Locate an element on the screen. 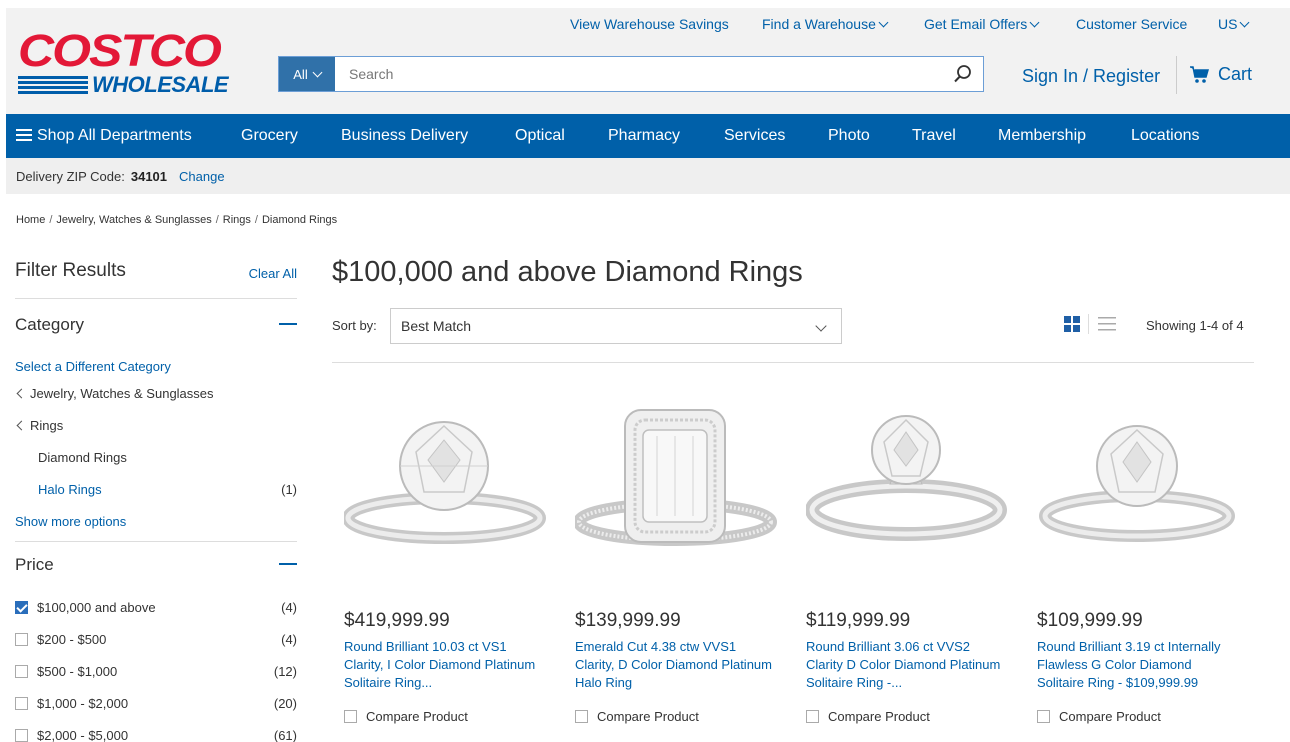 The height and width of the screenshot is (742, 1290). nav-shop-all-departments: Shop All Departments is located at coordinates (104, 136).